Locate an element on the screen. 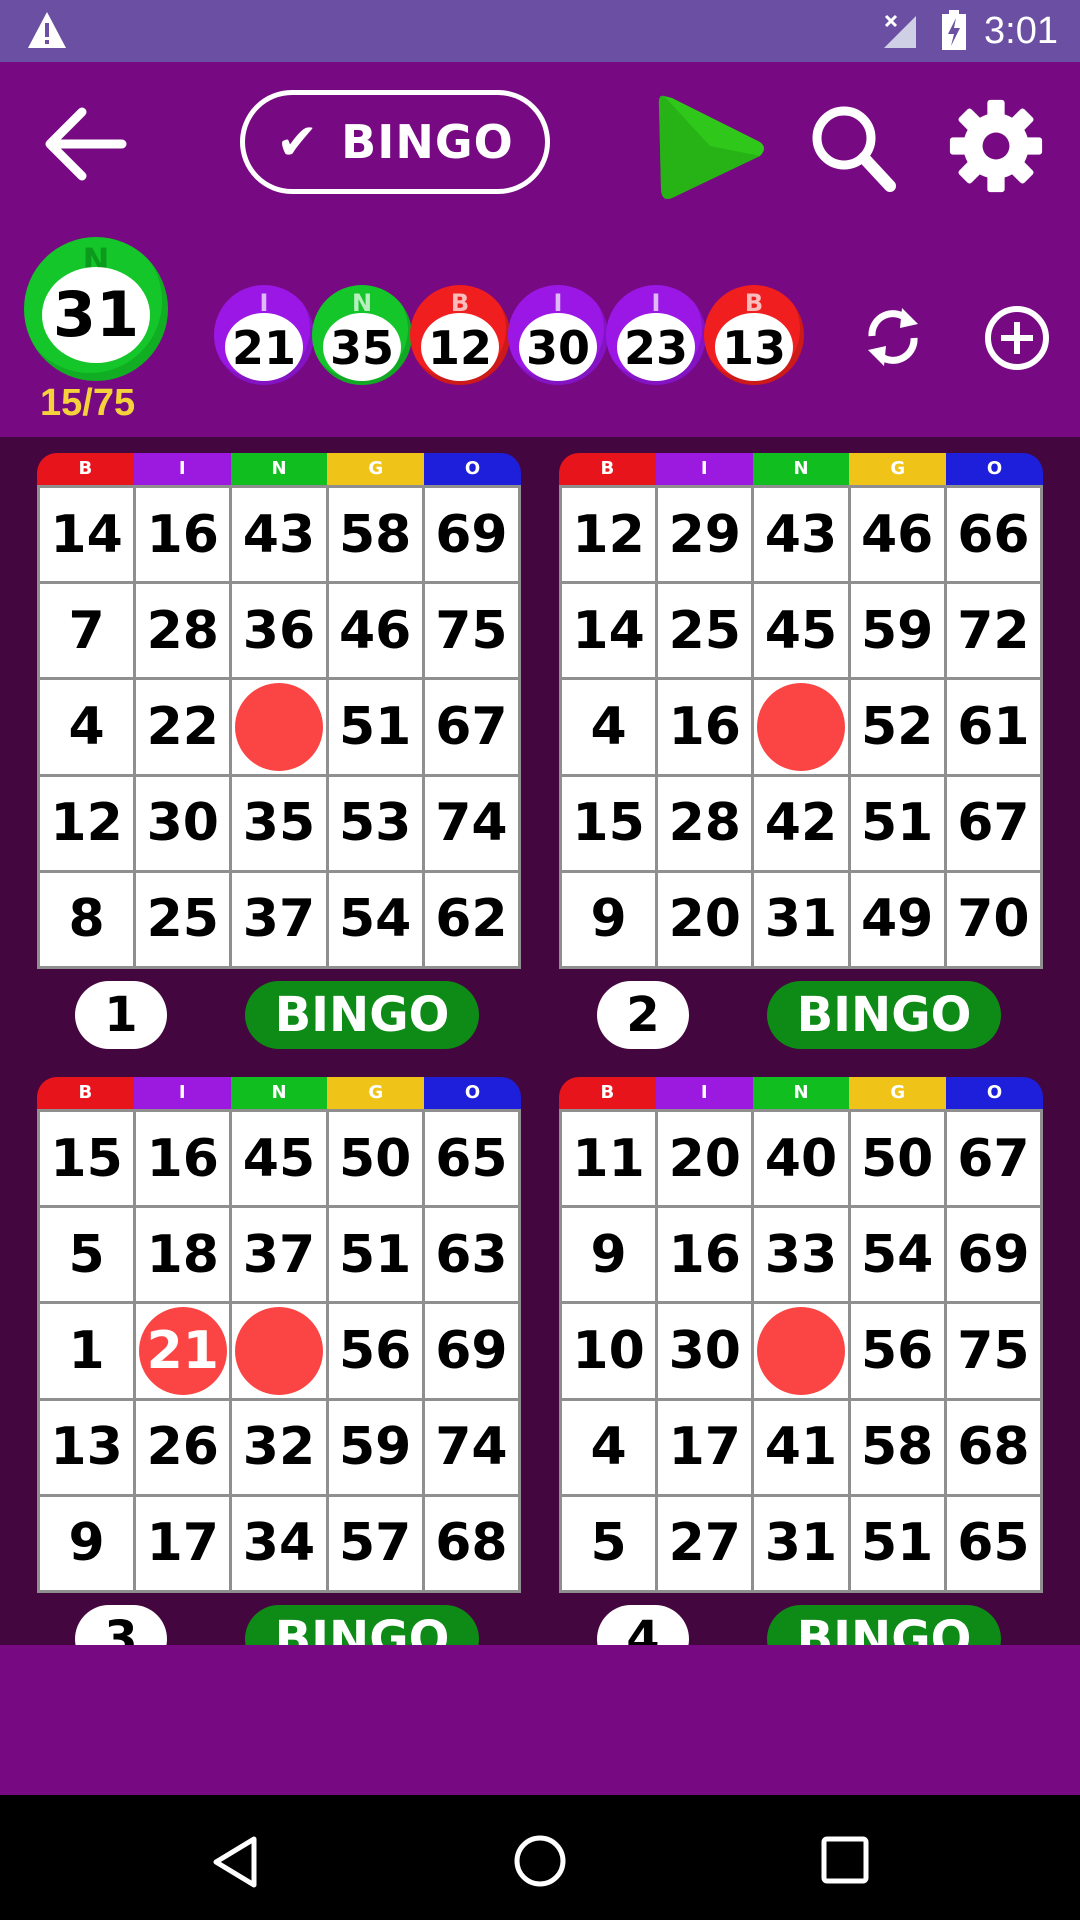 The height and width of the screenshot is (1920, 1080). card-cell: 66 is located at coordinates (993, 535).